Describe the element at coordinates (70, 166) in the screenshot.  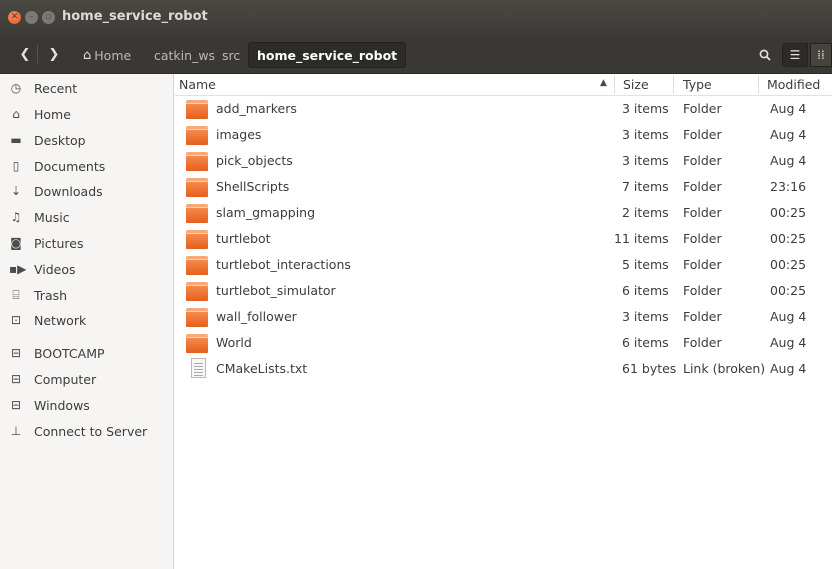
I see `sidebar-item-label: Documents` at that location.